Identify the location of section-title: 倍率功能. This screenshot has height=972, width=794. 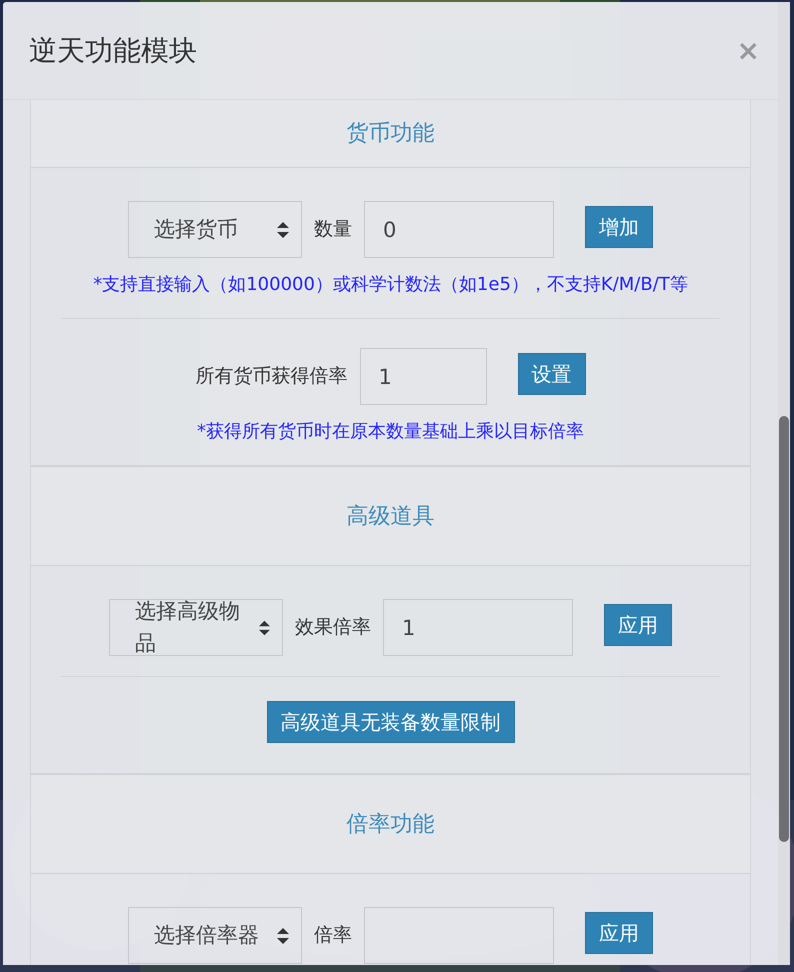
(390, 824).